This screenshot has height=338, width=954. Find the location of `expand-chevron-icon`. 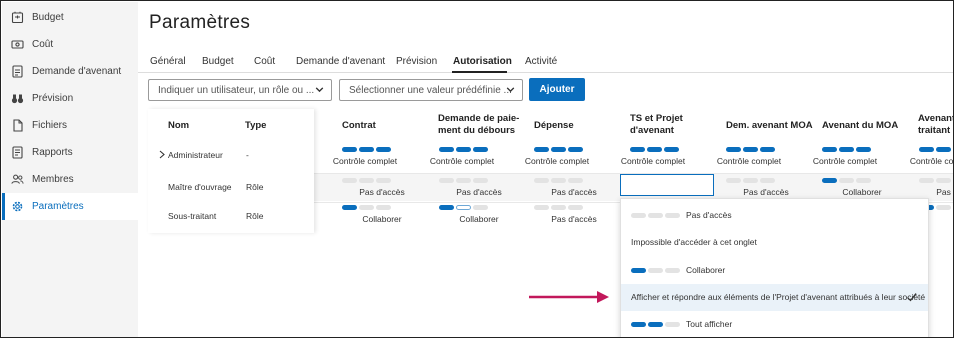

expand-chevron-icon is located at coordinates (162, 155).